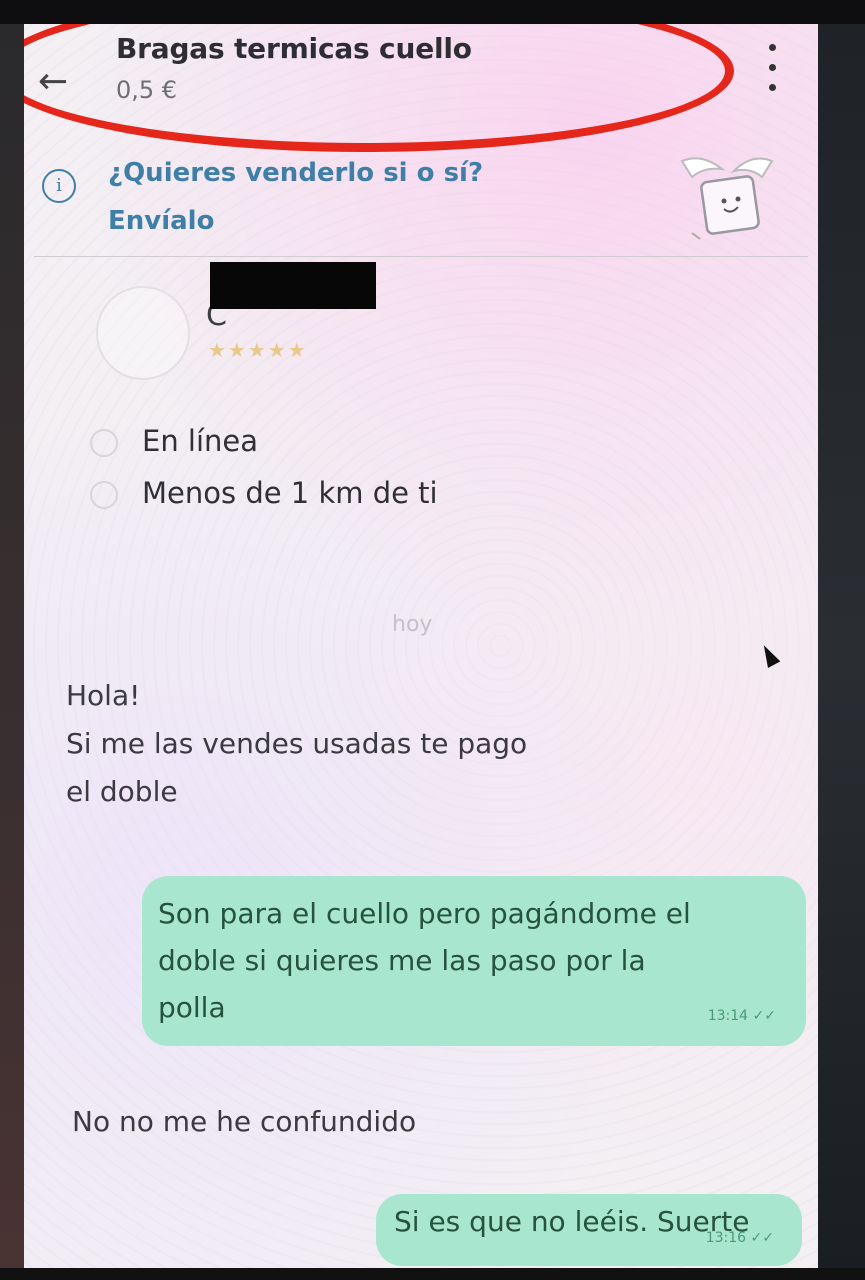 The width and height of the screenshot is (865, 1280). What do you see at coordinates (424, 913) in the screenshot?
I see `message-line: Son para el cuello pero pagándome el` at bounding box center [424, 913].